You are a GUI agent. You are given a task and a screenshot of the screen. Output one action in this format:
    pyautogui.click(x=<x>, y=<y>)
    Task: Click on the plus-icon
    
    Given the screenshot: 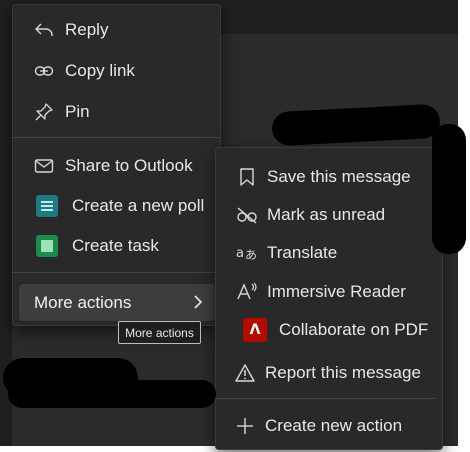 What is the action you would take?
    pyautogui.click(x=245, y=426)
    